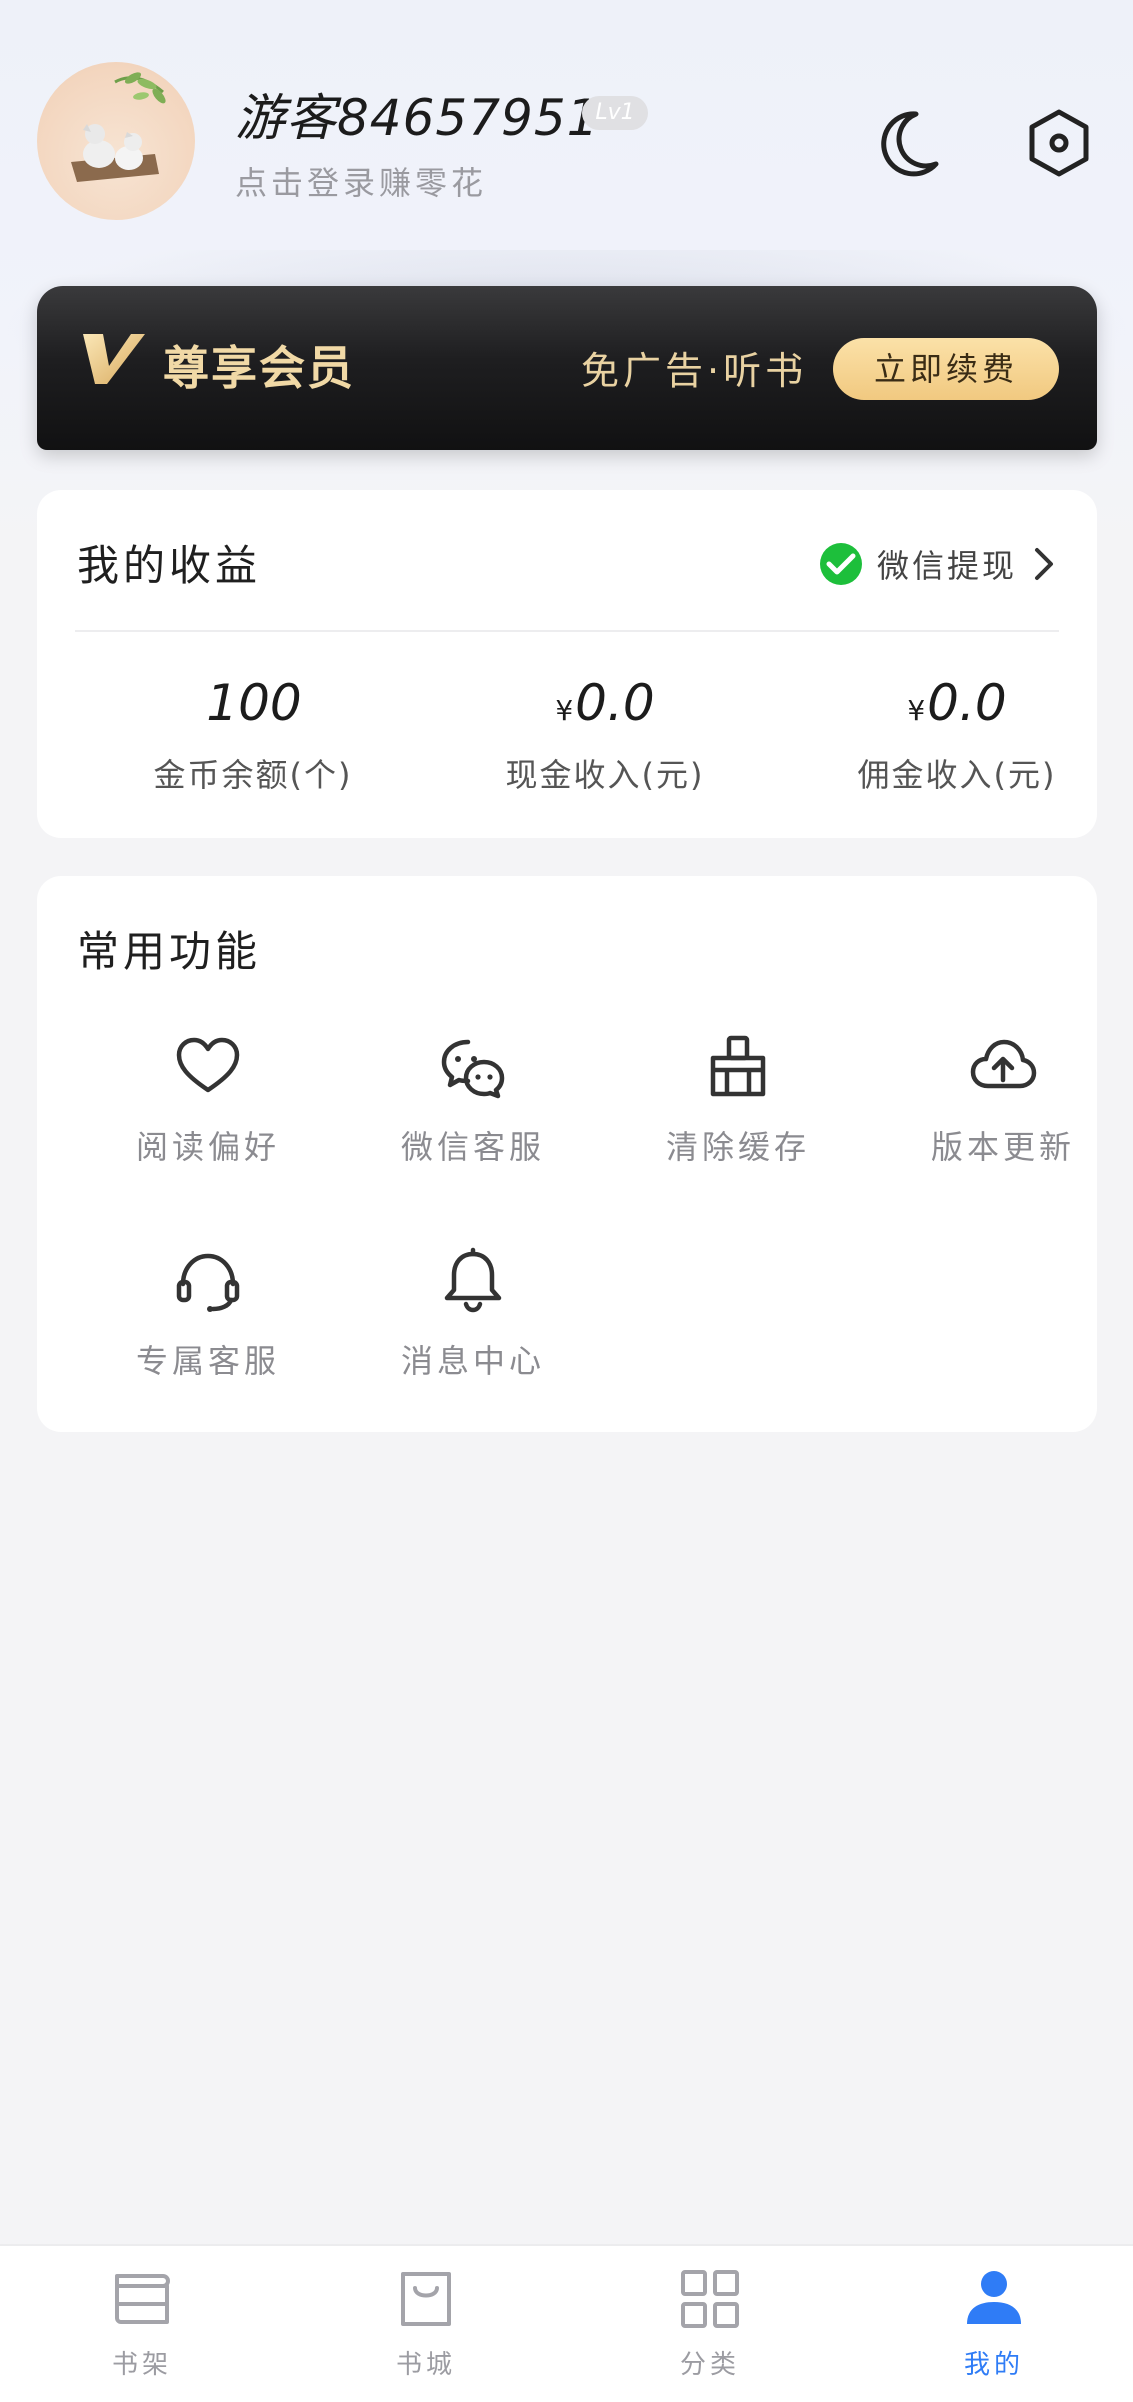 The image size is (1133, 2402). I want to click on feature-label: 消息中心, so click(472, 1361).